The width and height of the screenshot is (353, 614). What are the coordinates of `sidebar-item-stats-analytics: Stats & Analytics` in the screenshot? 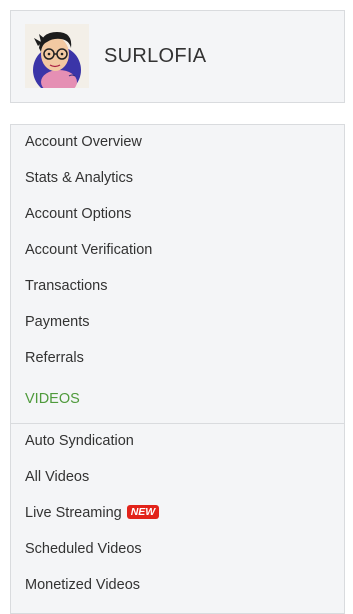 It's located at (79, 178).